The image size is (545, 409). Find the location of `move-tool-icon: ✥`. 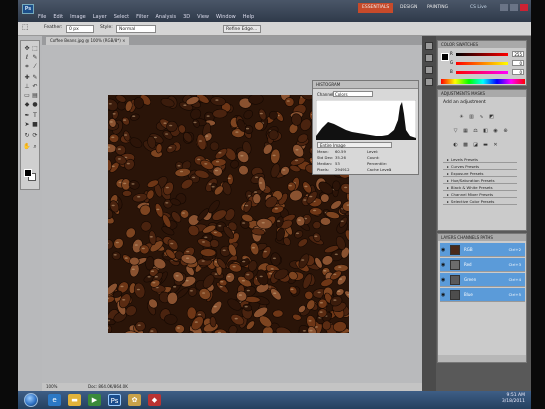

move-tool-icon: ✥ is located at coordinates (27, 48).